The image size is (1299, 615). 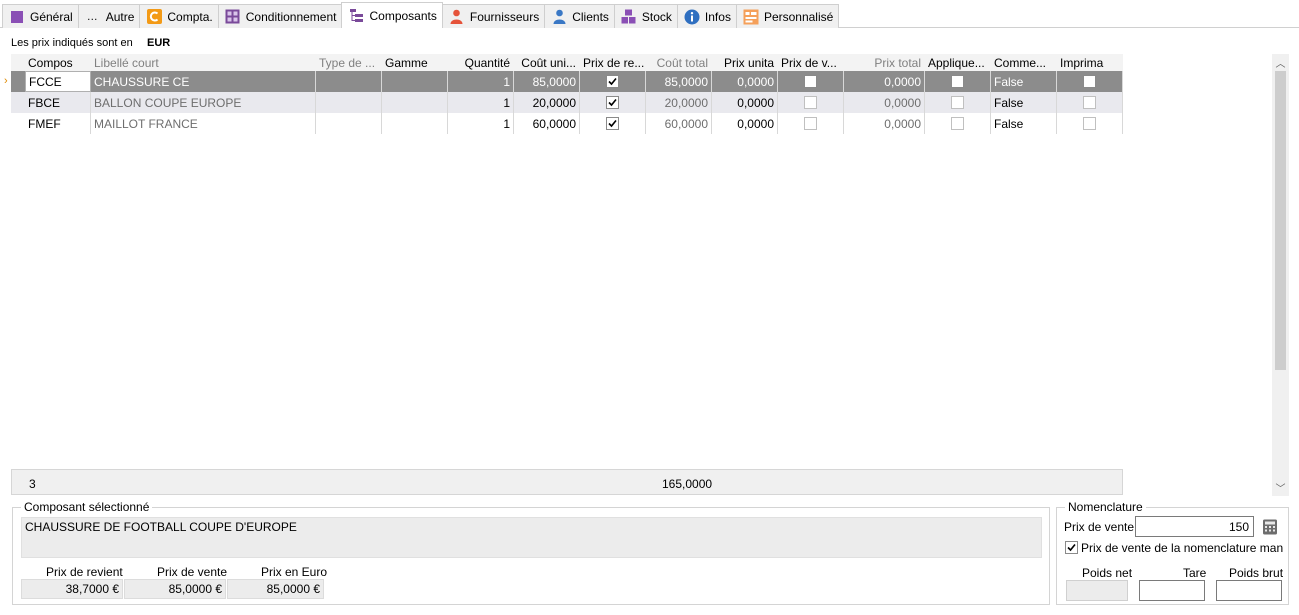 I want to click on col-header-prix-total: Prix total, so click(x=884, y=62).